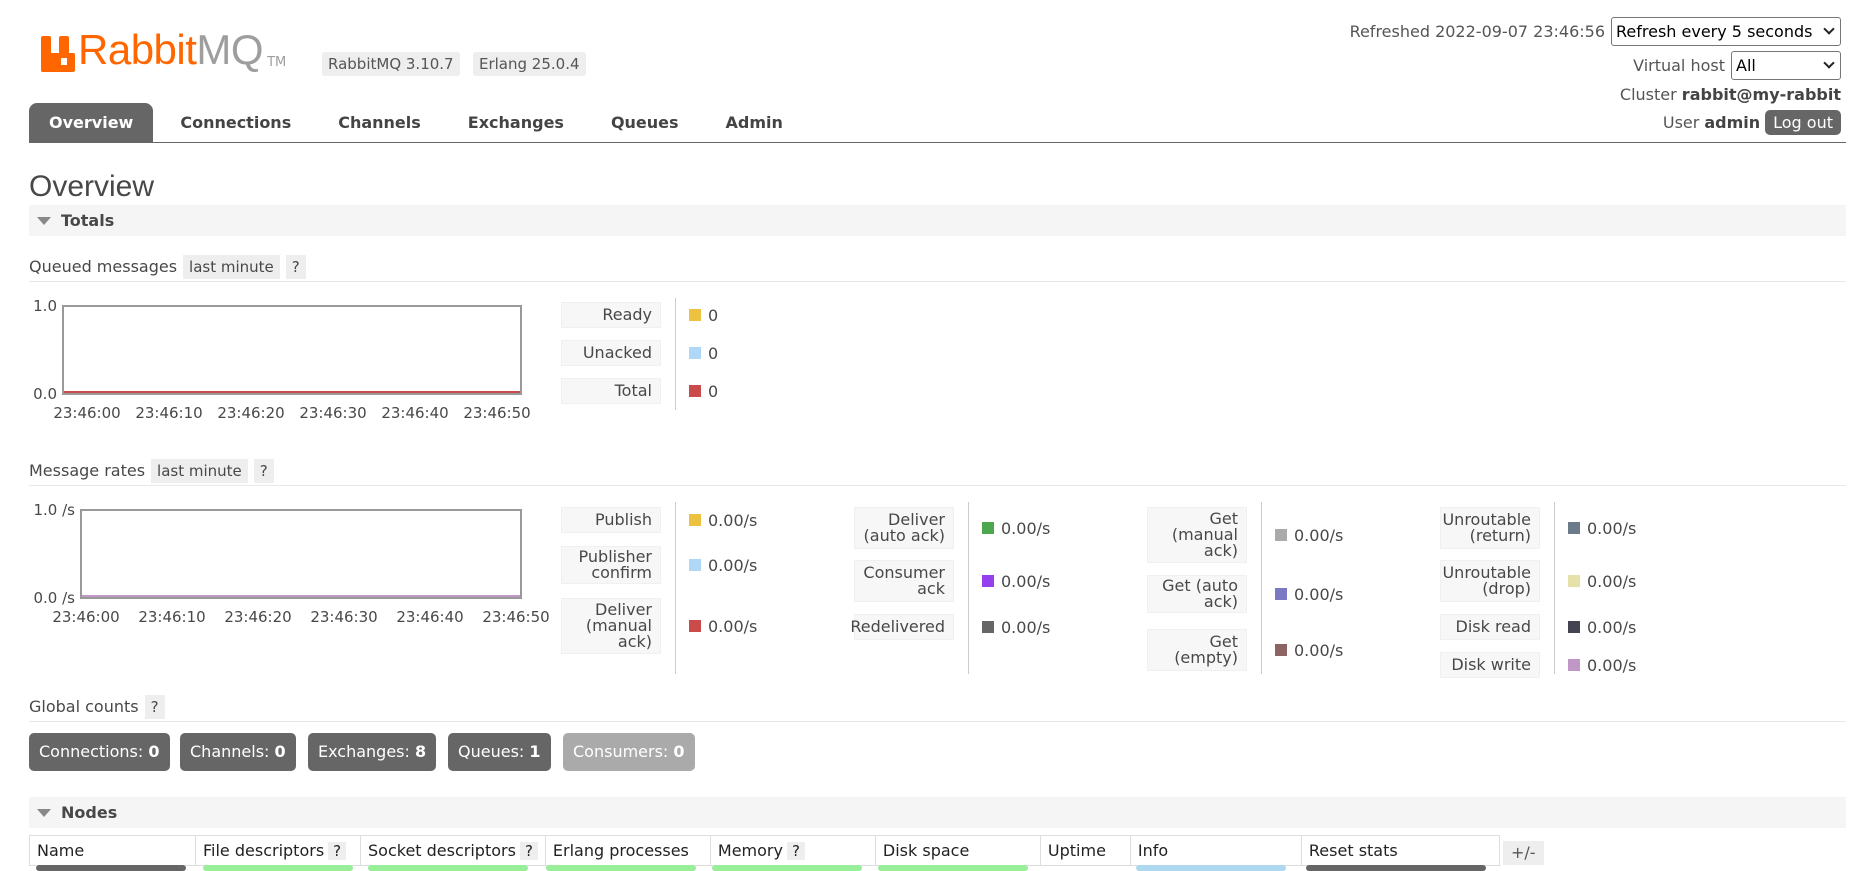 The height and width of the screenshot is (871, 1858). What do you see at coordinates (295, 267) in the screenshot?
I see `queued-help-button: ?` at bounding box center [295, 267].